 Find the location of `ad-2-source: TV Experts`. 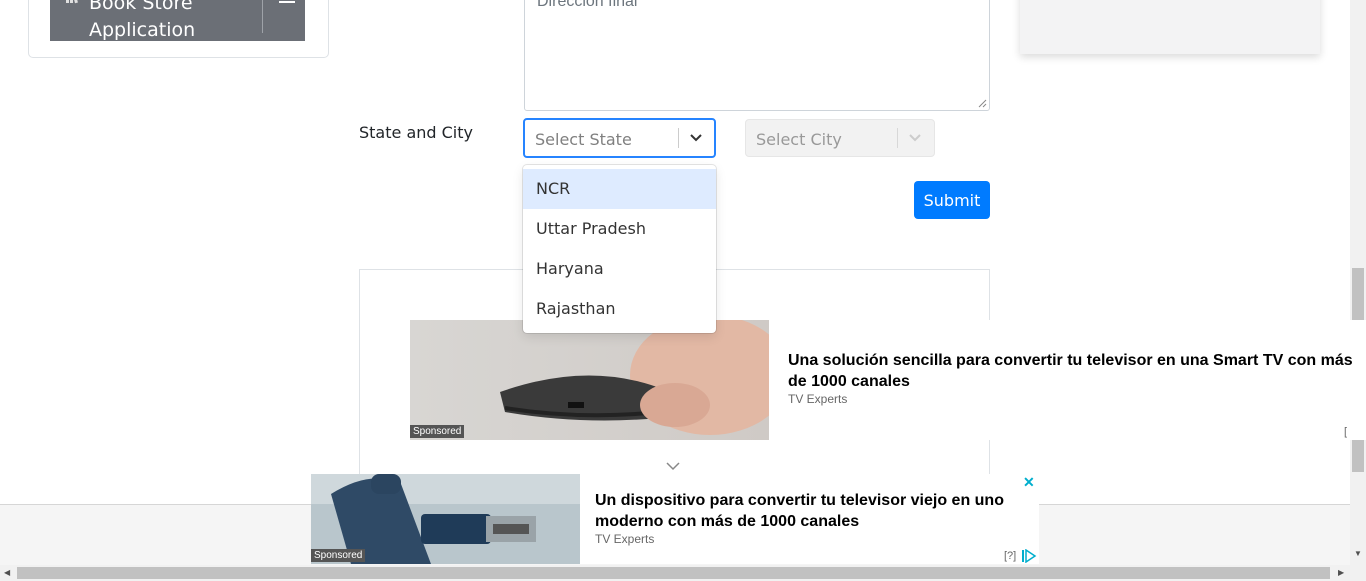

ad-2-source: TV Experts is located at coordinates (624, 539).